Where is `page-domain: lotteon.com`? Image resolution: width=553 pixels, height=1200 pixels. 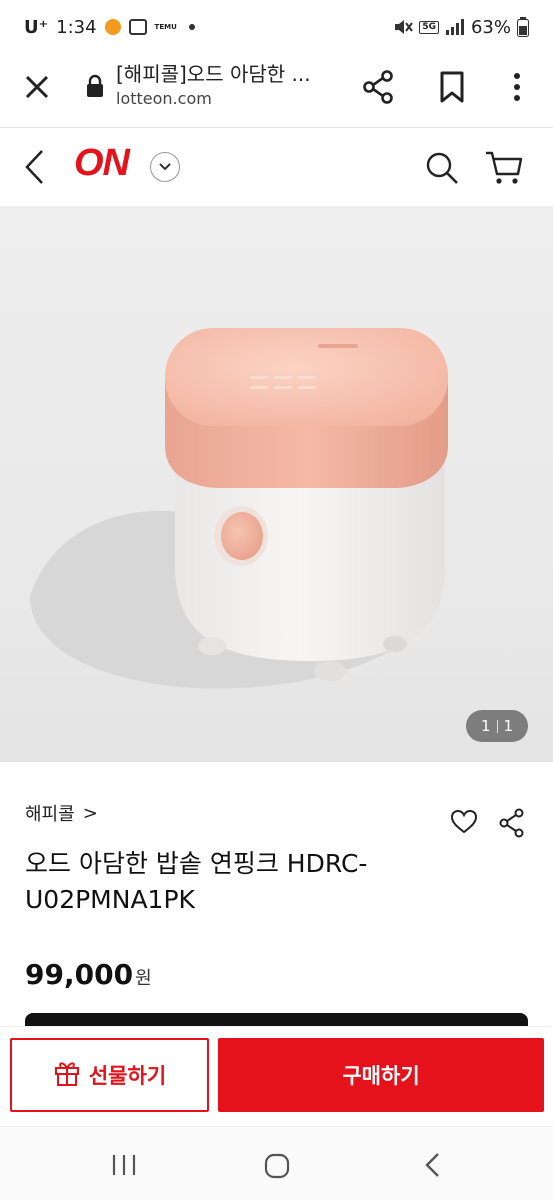
page-domain: lotteon.com is located at coordinates (164, 98).